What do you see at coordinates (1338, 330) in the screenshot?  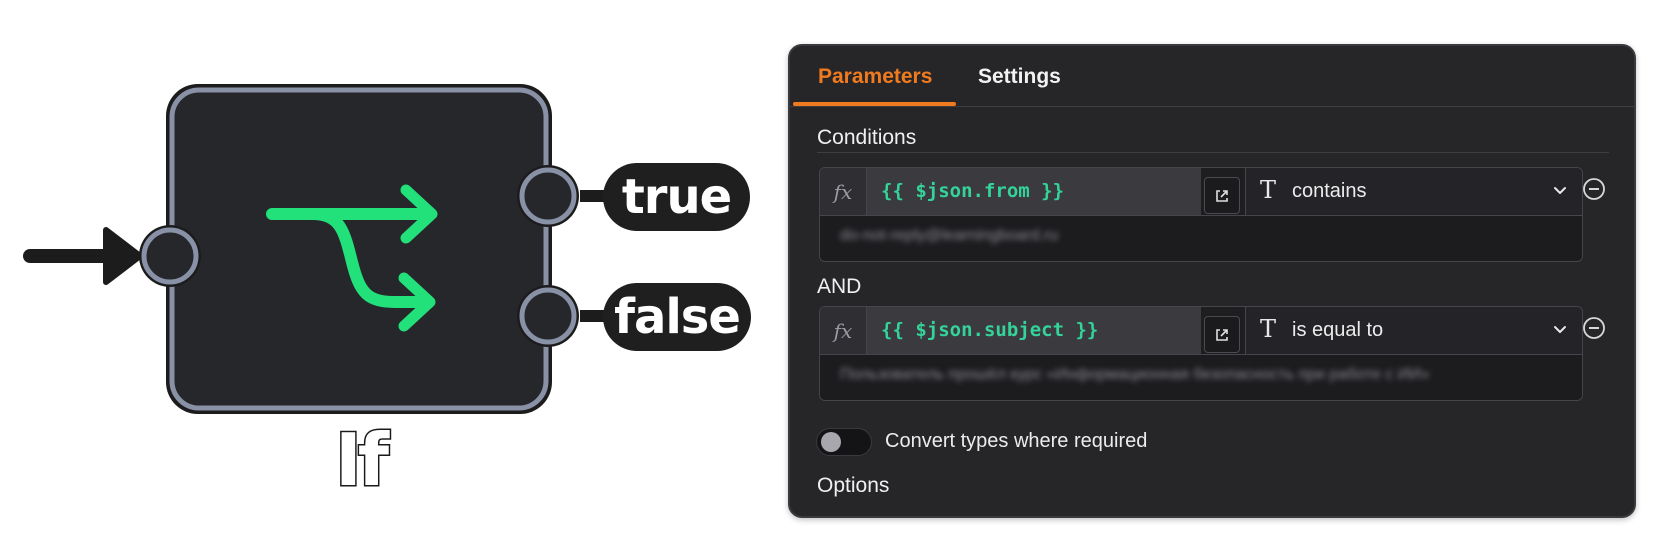 I see `operator-label: is equal to` at bounding box center [1338, 330].